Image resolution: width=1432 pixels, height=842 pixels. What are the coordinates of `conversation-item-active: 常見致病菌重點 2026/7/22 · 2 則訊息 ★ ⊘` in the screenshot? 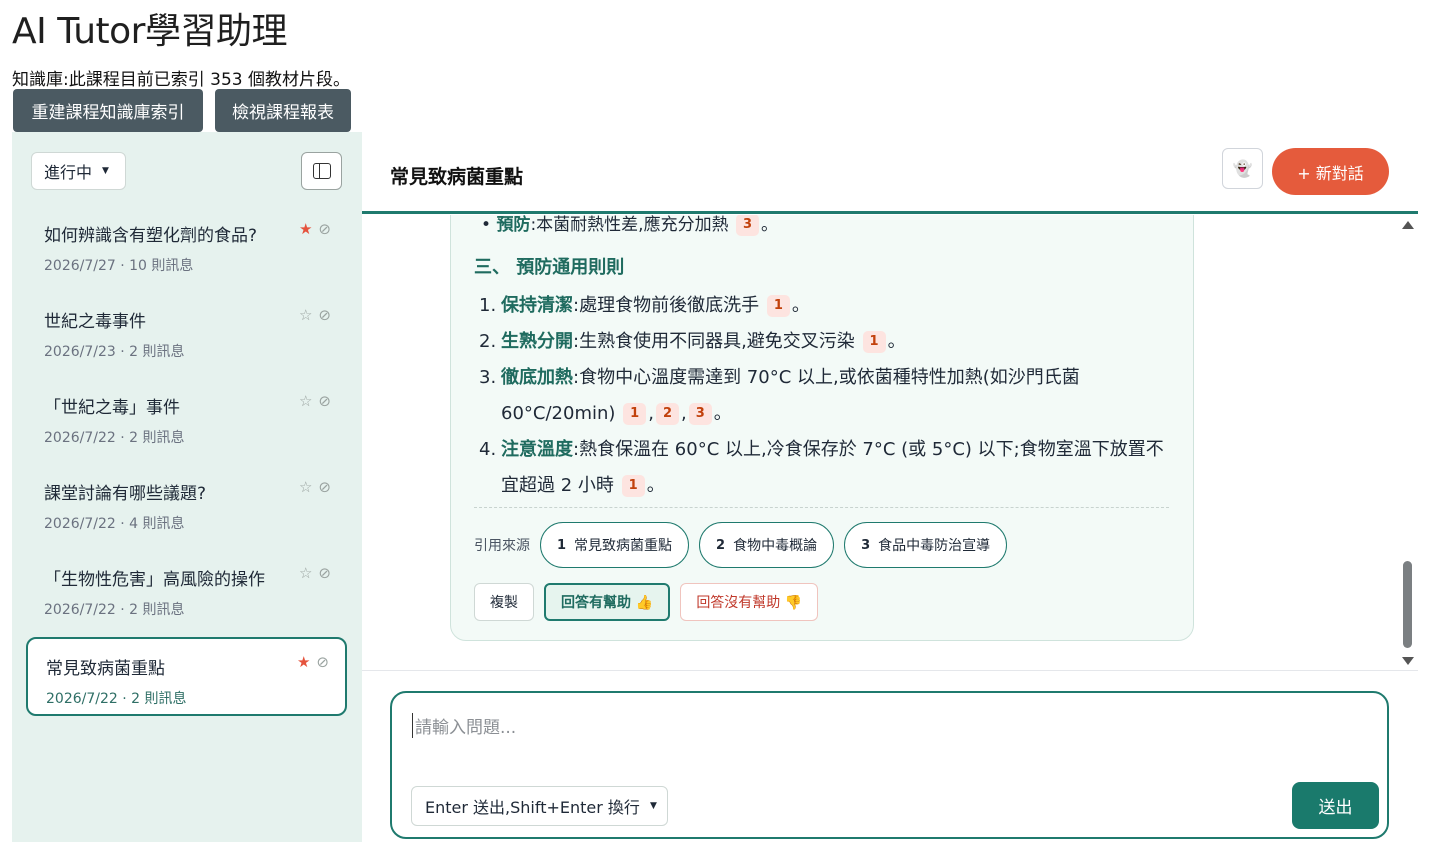 It's located at (186, 676).